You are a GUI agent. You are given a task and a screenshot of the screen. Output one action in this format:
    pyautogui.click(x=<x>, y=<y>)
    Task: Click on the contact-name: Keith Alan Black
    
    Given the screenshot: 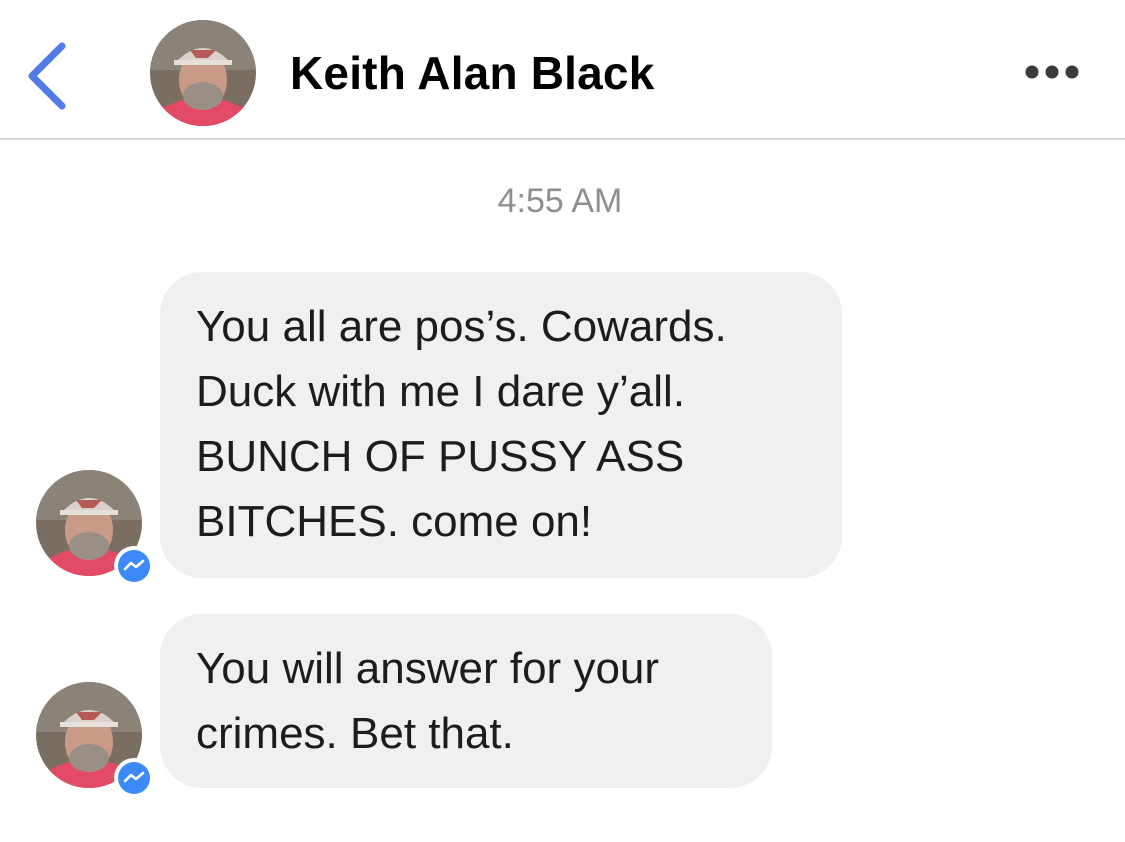 What is the action you would take?
    pyautogui.click(x=472, y=73)
    